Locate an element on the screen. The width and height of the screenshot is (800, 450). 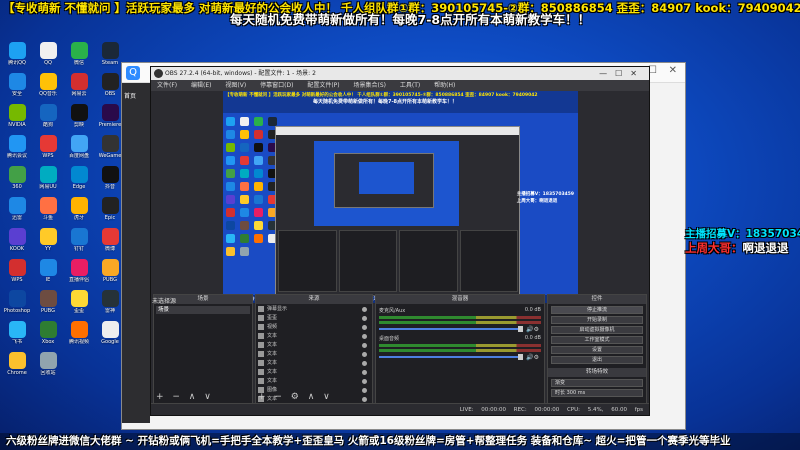
desktop-icon: 斗鱼 is located at coordinates (48, 210).